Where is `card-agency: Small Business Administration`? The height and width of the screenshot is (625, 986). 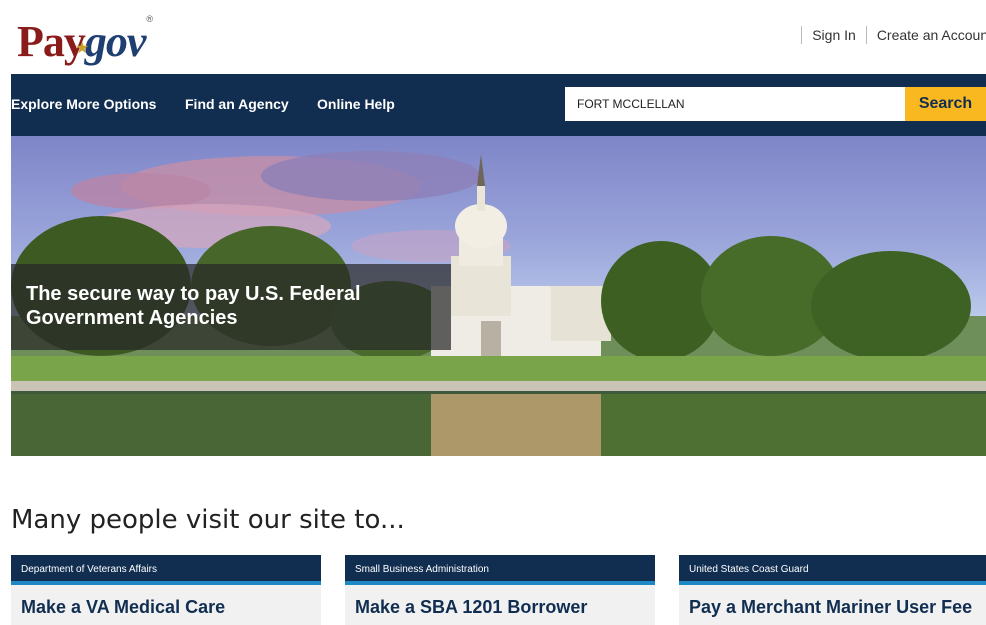
card-agency: Small Business Administration is located at coordinates (500, 570).